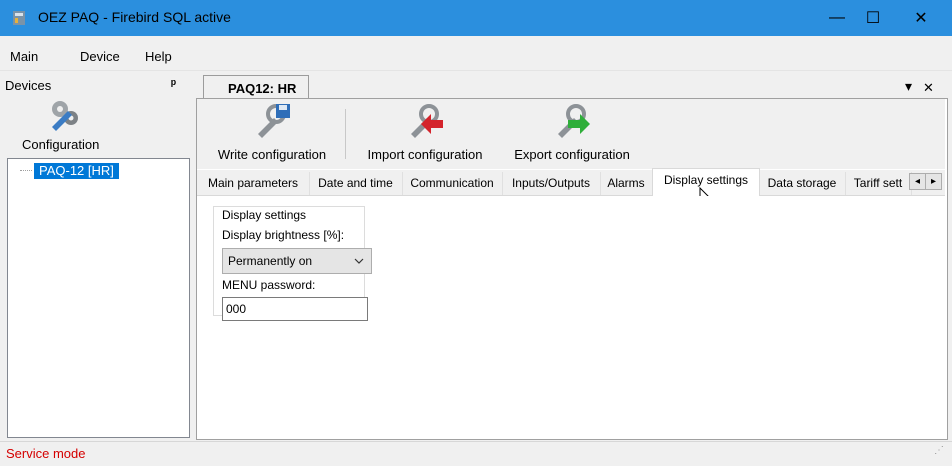  Describe the element at coordinates (837, 17) in the screenshot. I see `minimize-icon: —` at that location.